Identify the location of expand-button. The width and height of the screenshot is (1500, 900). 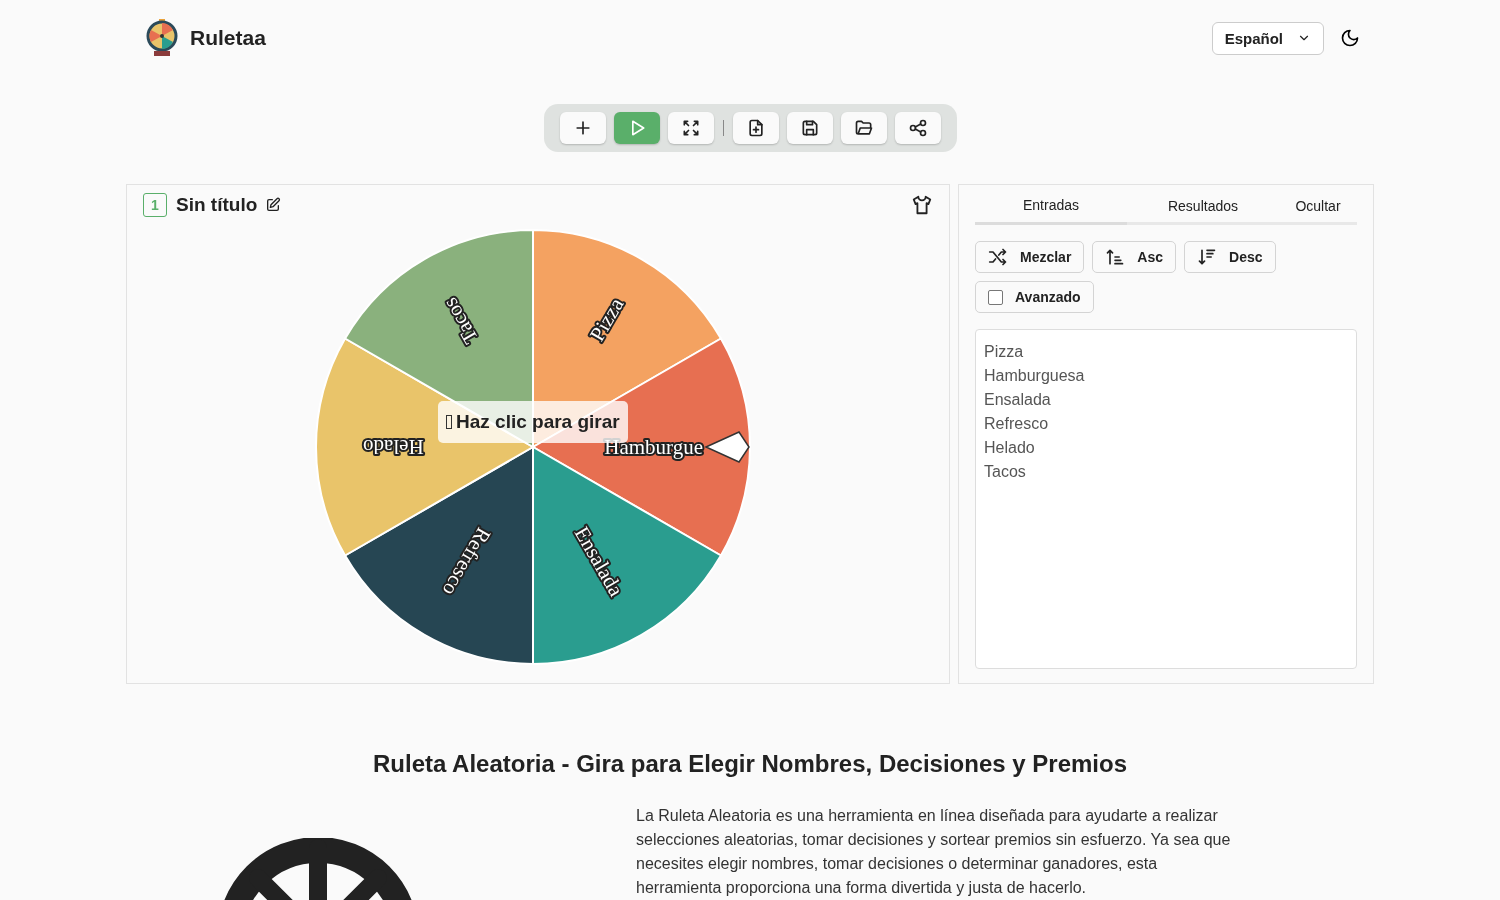
(690, 128).